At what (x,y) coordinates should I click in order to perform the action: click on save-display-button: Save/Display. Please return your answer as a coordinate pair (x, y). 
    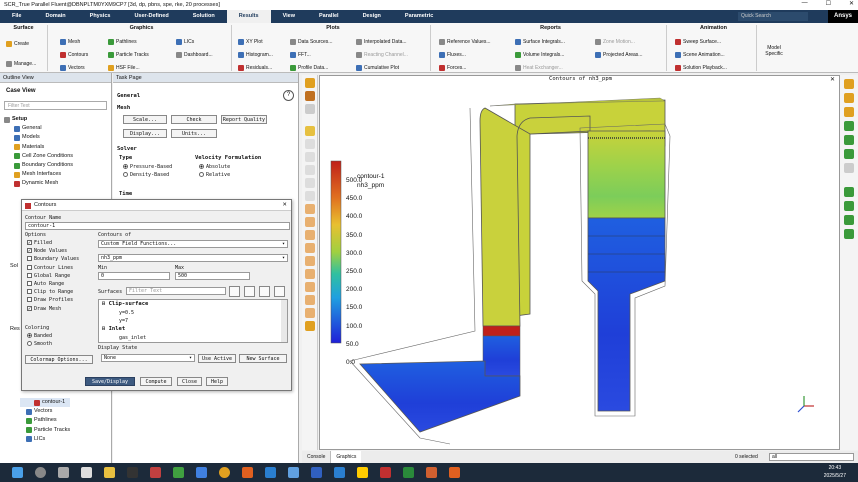
    Looking at the image, I should click on (110, 381).